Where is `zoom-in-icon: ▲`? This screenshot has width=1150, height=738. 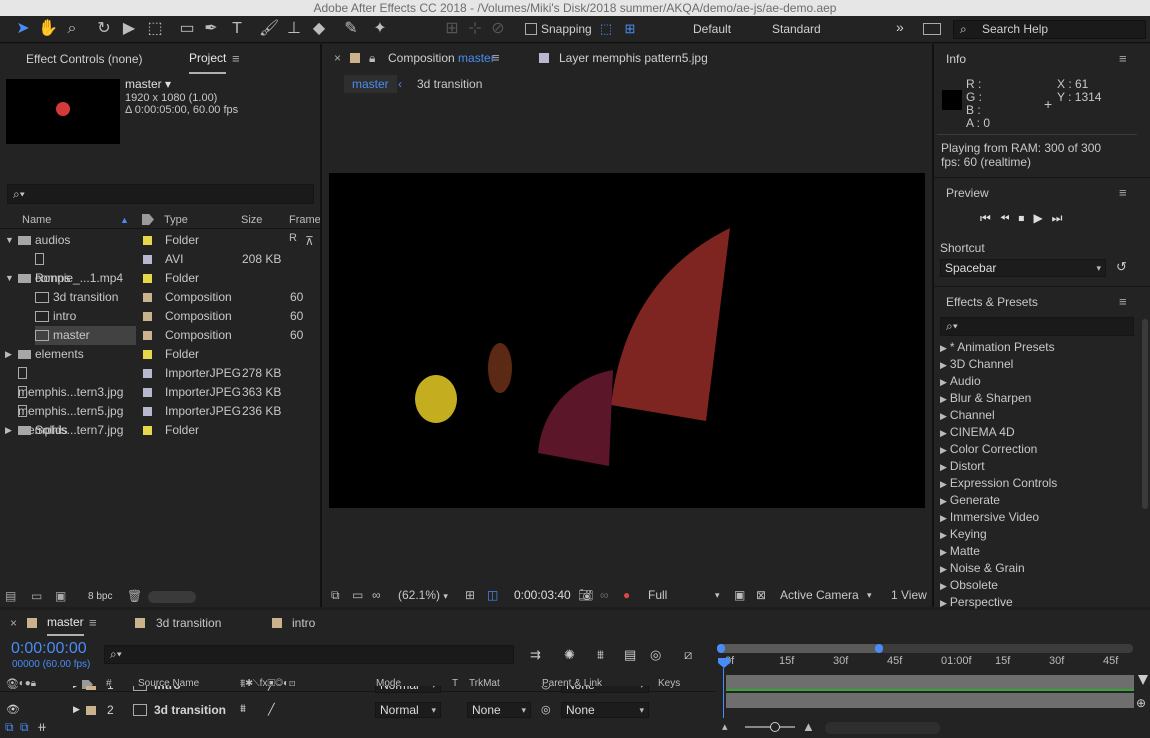 zoom-in-icon: ▲ is located at coordinates (808, 726).